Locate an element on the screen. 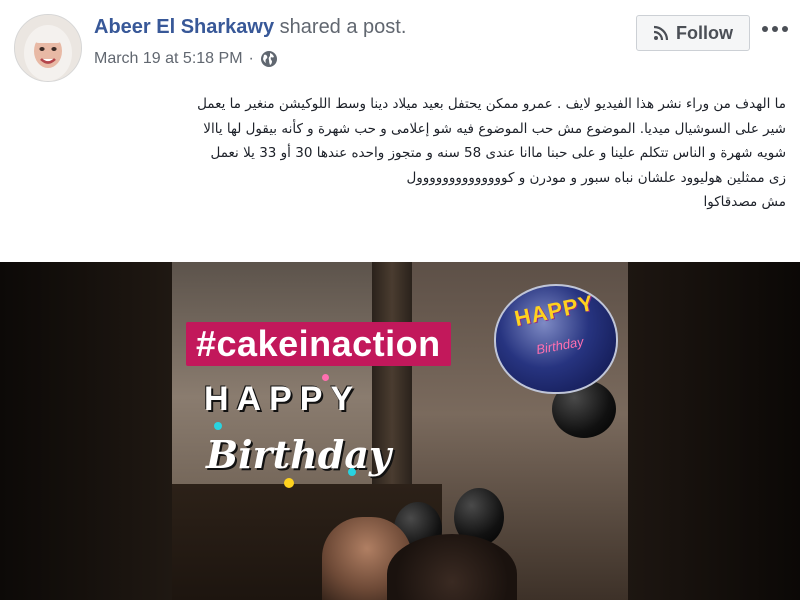 The image size is (800, 600). post-action-text: shared a post. is located at coordinates (343, 27).